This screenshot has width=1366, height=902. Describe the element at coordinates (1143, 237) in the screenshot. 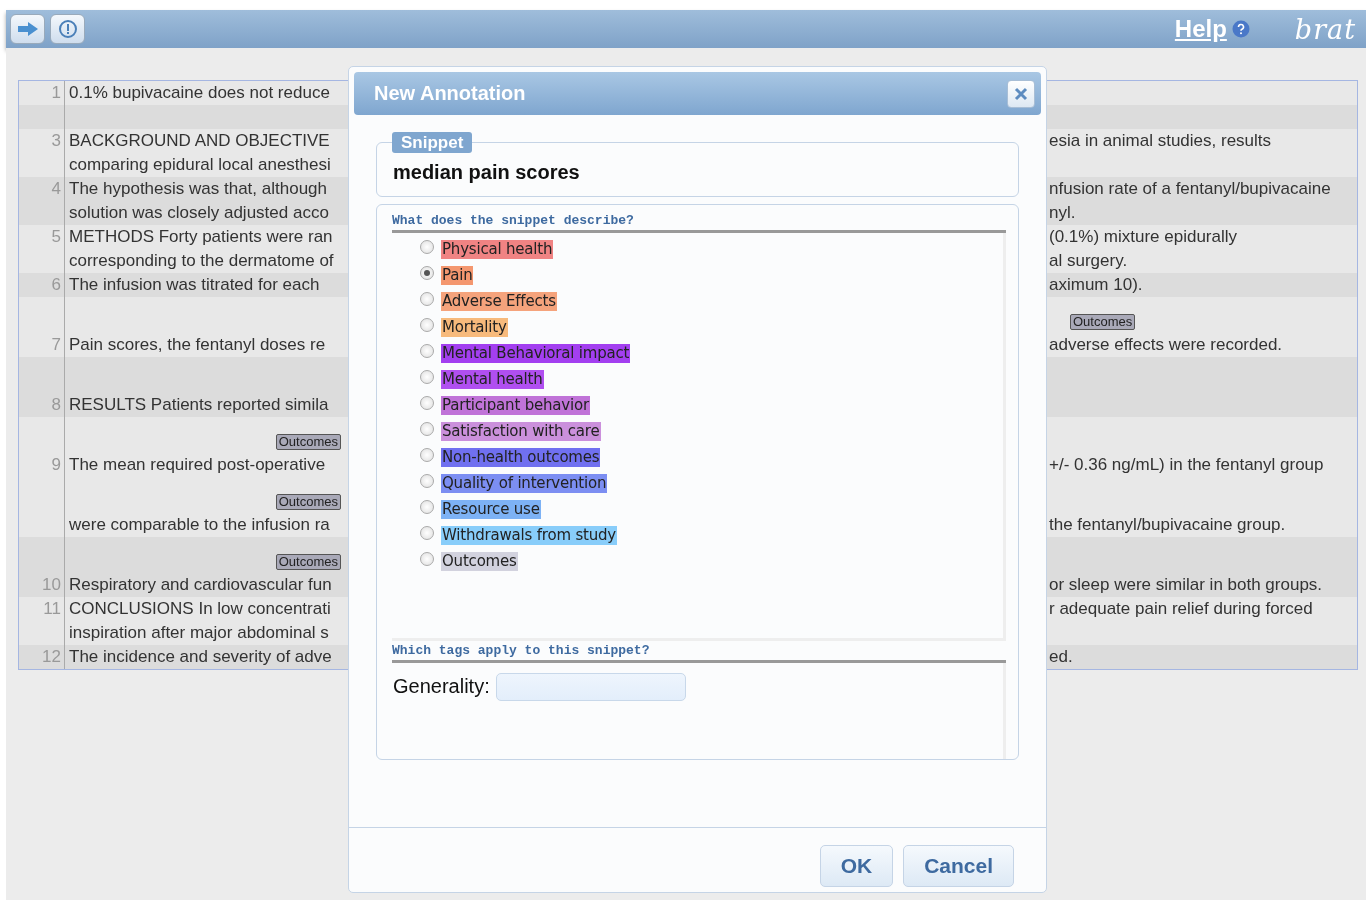

I see `document-text: (0.1%) mixture epidurally` at that location.